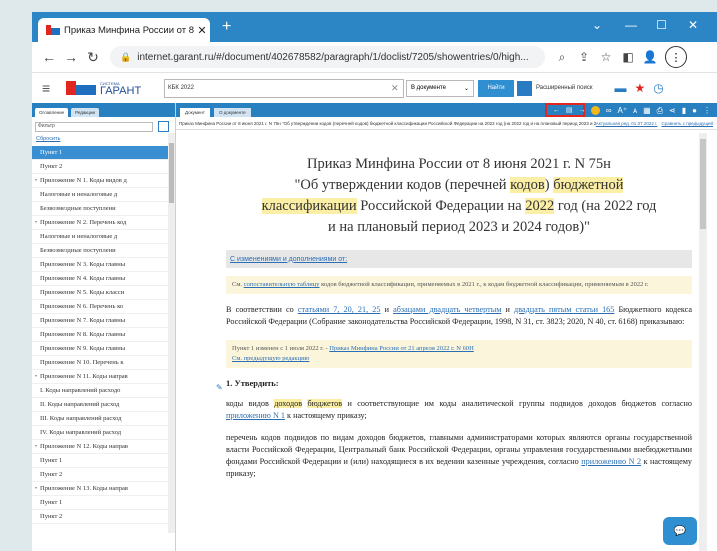 This screenshot has width=717, height=551. I want to click on tab-search-icon: ⌄, so click(597, 25).